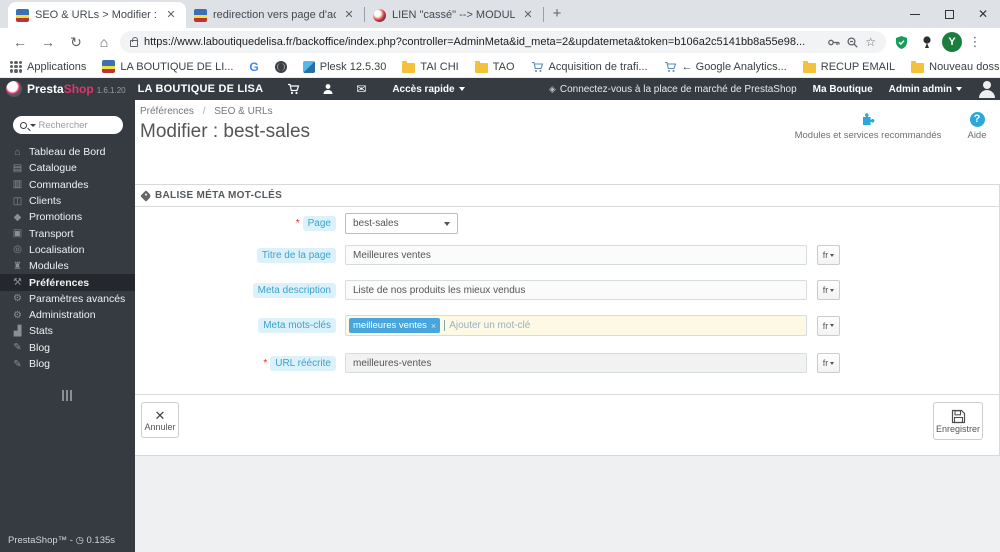  What do you see at coordinates (915, 14) in the screenshot?
I see `minimize-button` at bounding box center [915, 14].